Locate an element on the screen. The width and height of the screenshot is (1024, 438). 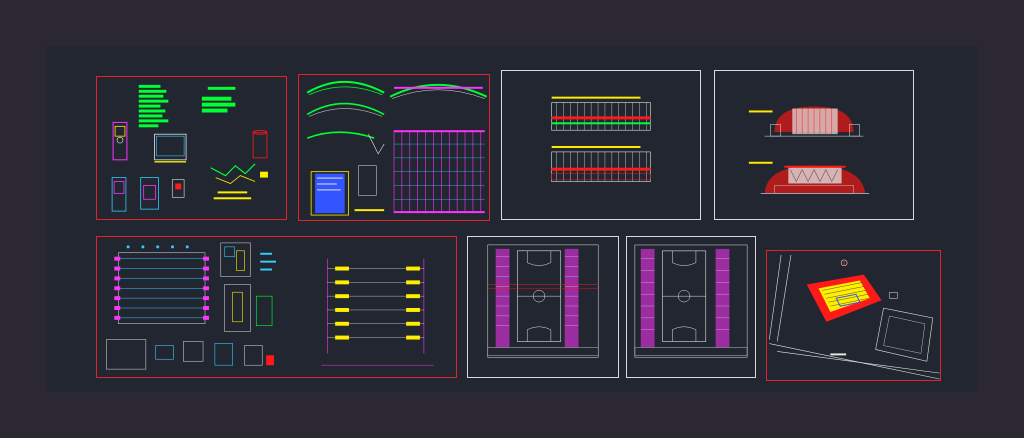
sheet-elevations-side is located at coordinates (601, 145).